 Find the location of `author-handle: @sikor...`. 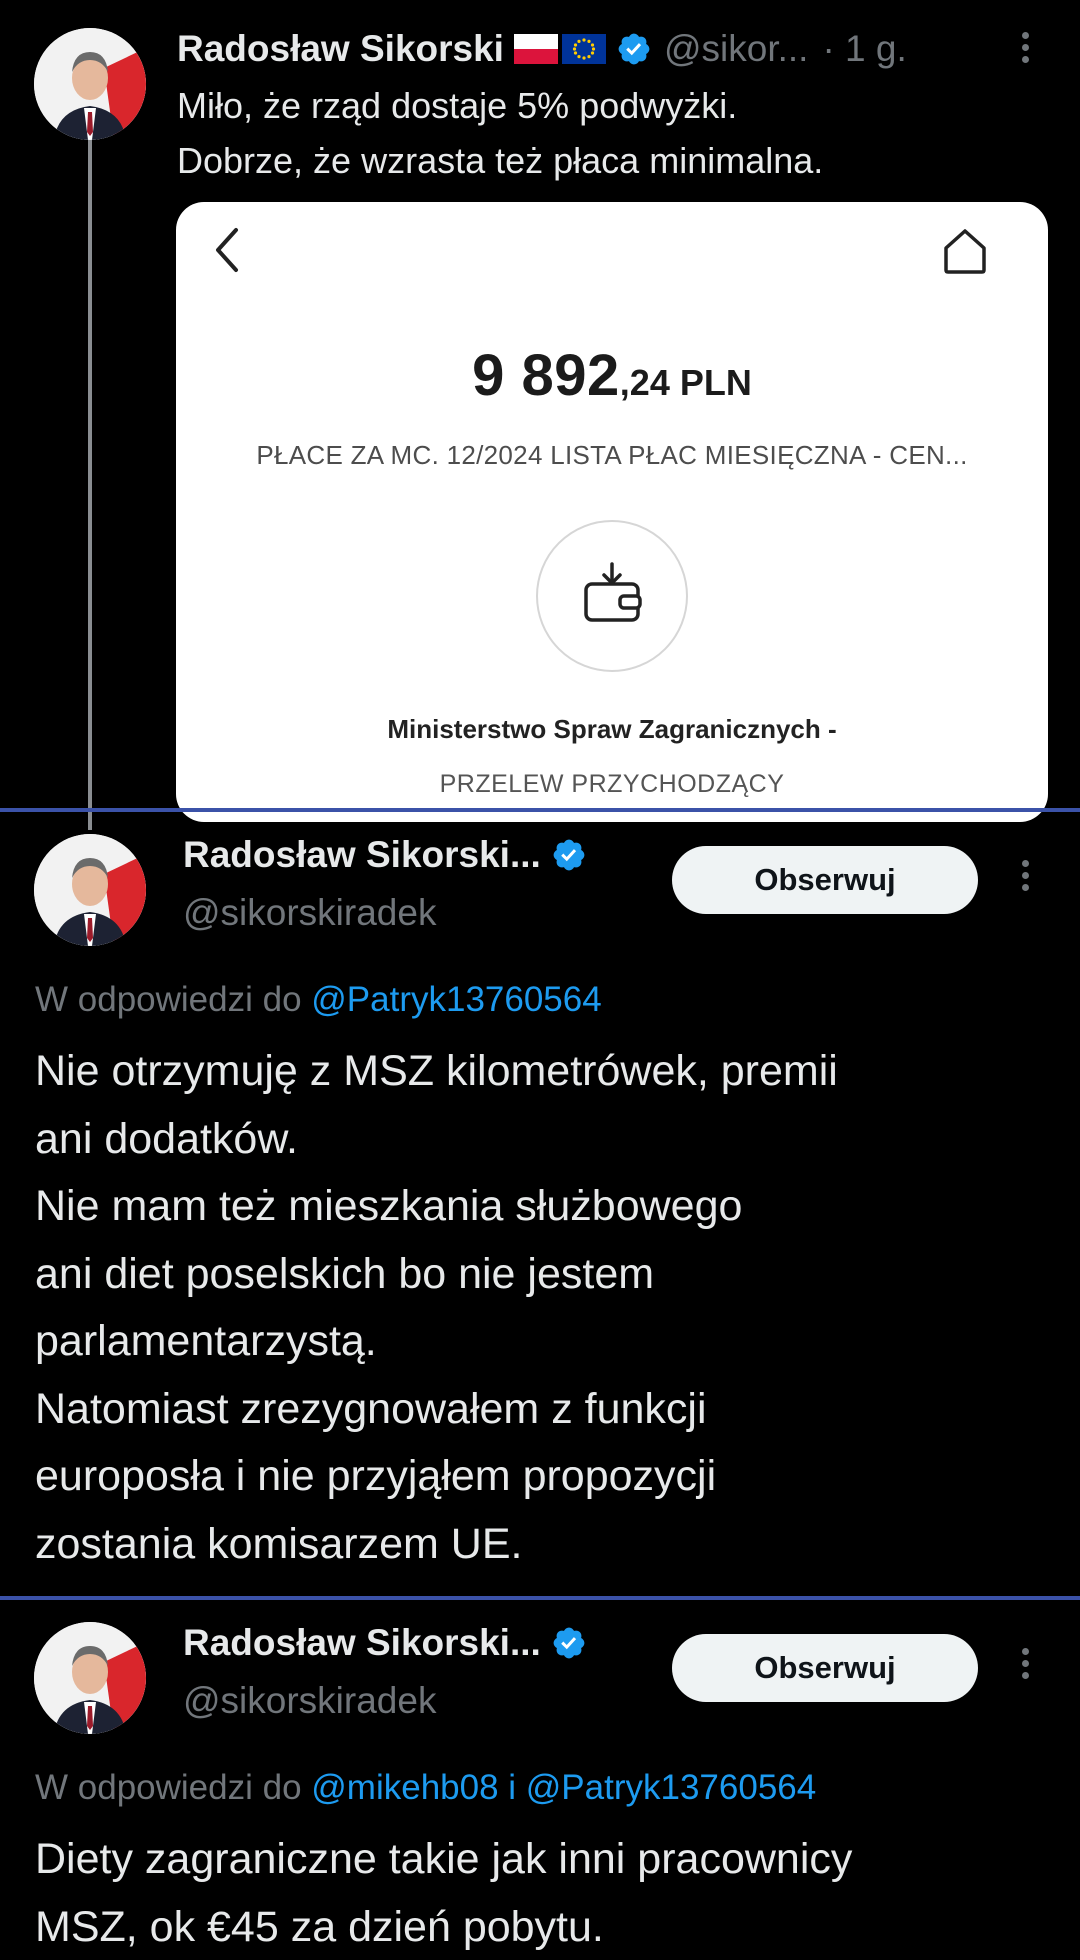

author-handle: @sikor... is located at coordinates (736, 49).